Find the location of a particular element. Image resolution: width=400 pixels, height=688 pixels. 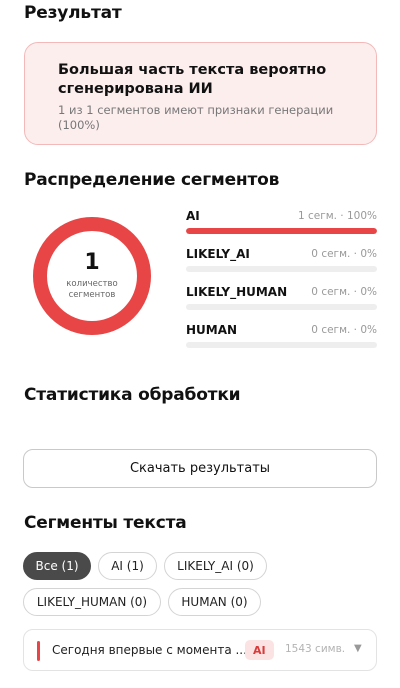

distribution-row-ai: AI 1 сегм. · 100% is located at coordinates (281, 228).